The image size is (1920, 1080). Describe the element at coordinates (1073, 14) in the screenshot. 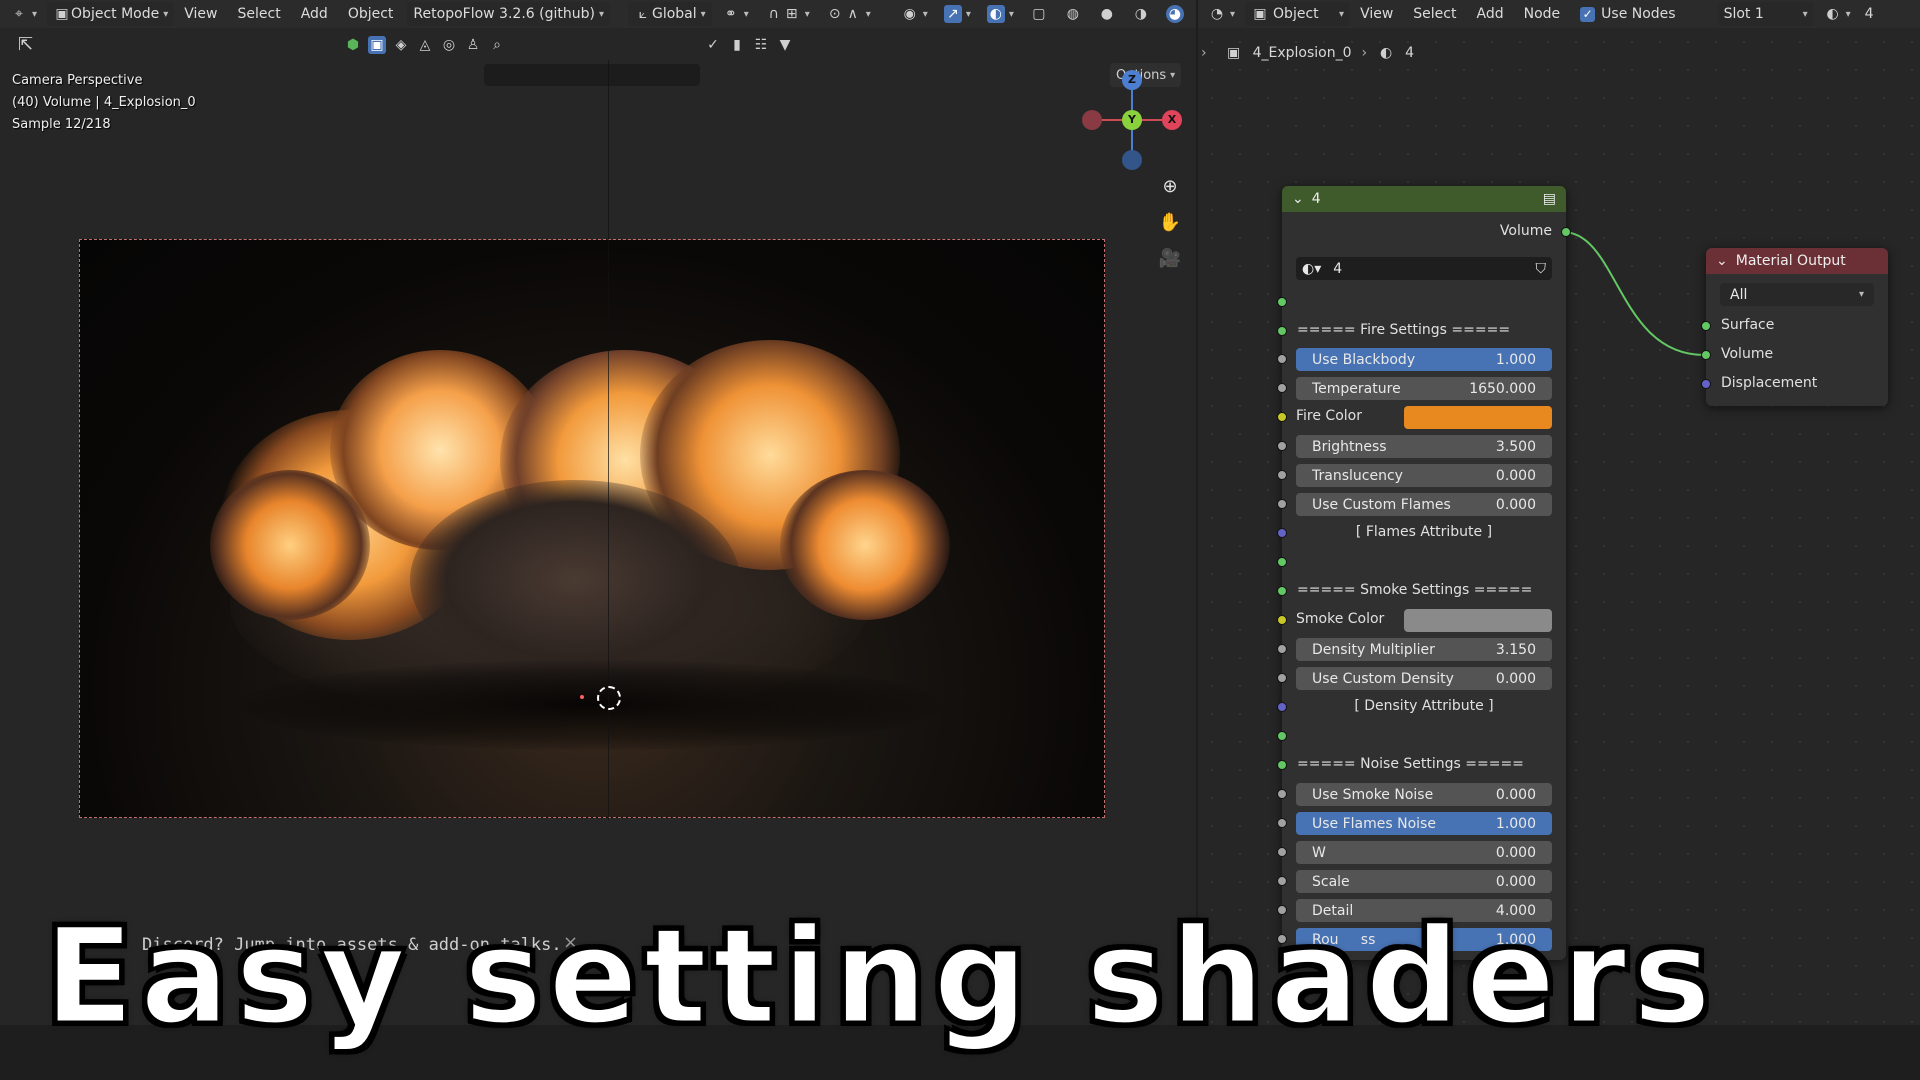

I see `shading-wireframe: ◍` at that location.